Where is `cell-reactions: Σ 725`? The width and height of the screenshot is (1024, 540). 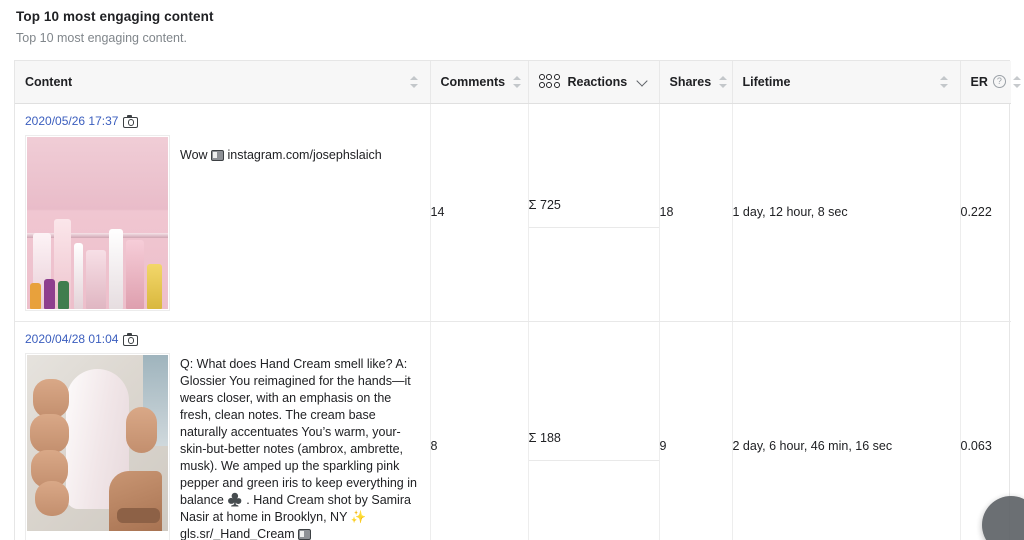
cell-reactions: Σ 725 is located at coordinates (594, 212).